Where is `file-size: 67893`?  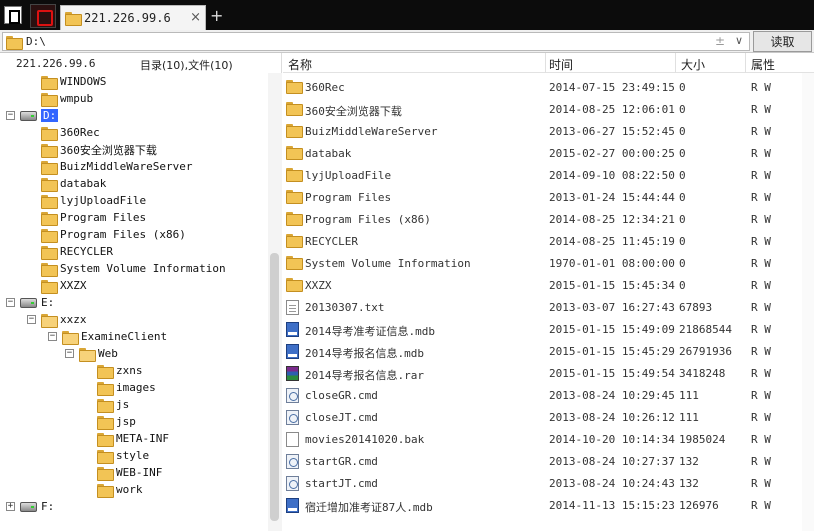 file-size: 67893 is located at coordinates (696, 307).